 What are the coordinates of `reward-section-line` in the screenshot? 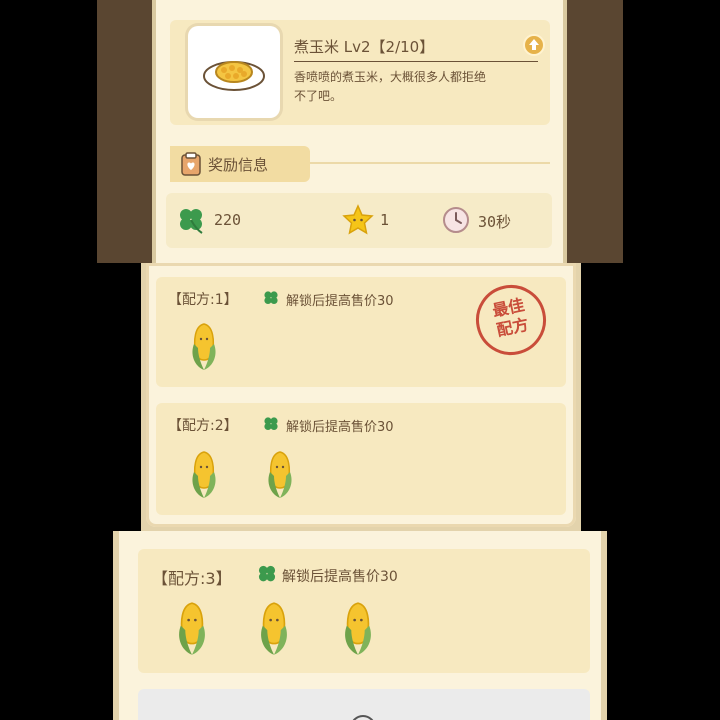 It's located at (430, 163).